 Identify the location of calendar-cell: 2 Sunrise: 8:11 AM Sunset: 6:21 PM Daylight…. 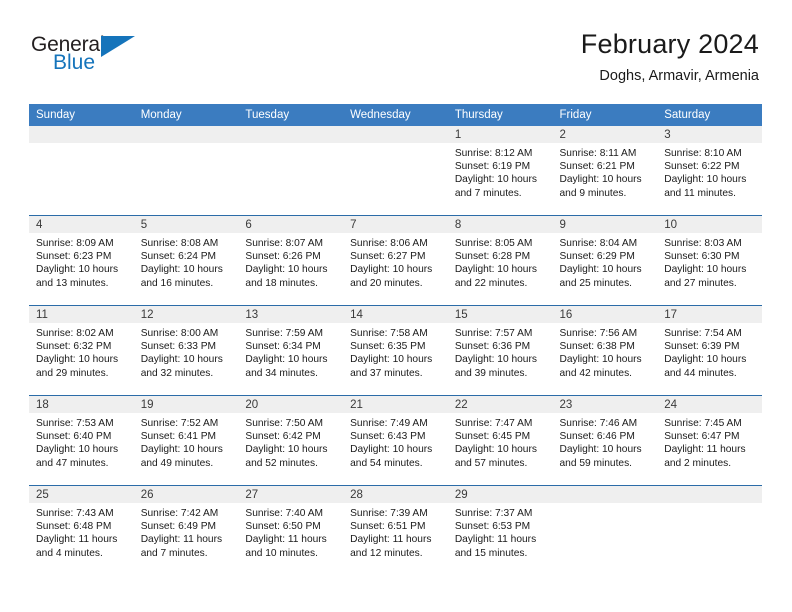
(605, 171).